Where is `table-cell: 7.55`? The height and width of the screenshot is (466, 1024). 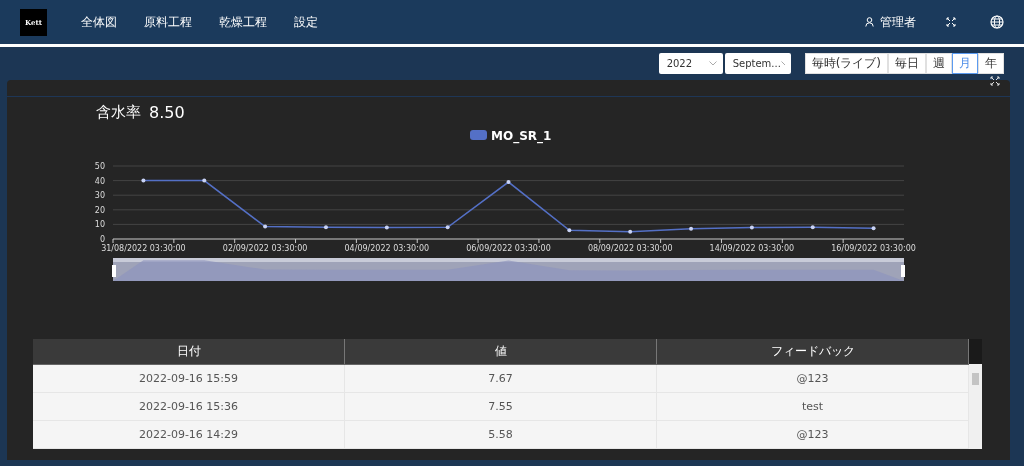
table-cell: 7.55 is located at coordinates (501, 406).